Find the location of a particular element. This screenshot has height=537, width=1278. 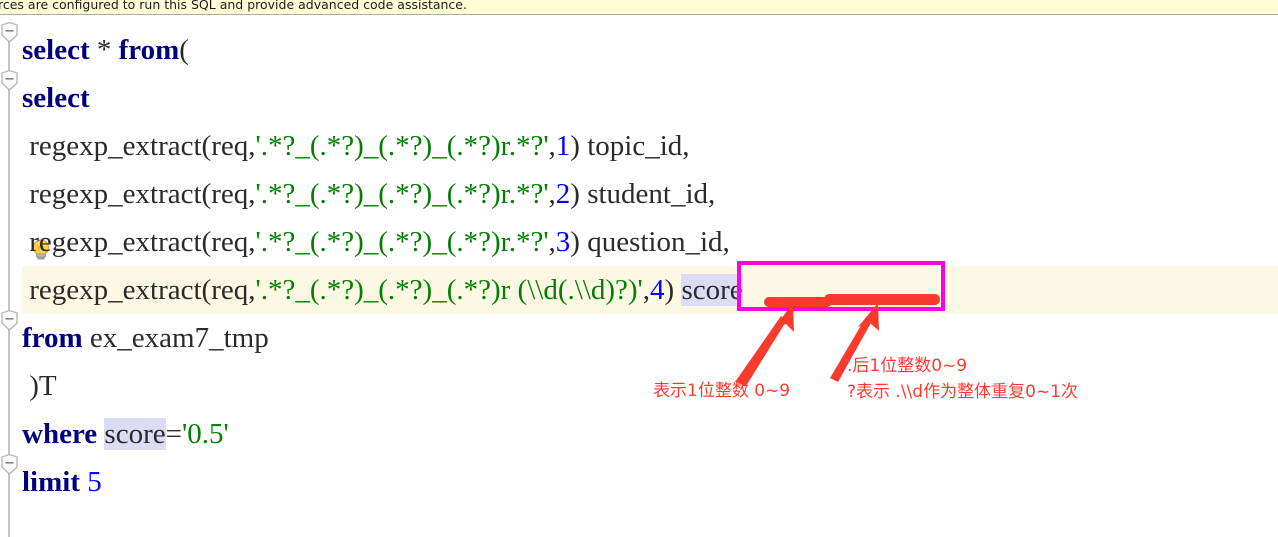

code-line: where score='0.5' is located at coordinates (125, 434).